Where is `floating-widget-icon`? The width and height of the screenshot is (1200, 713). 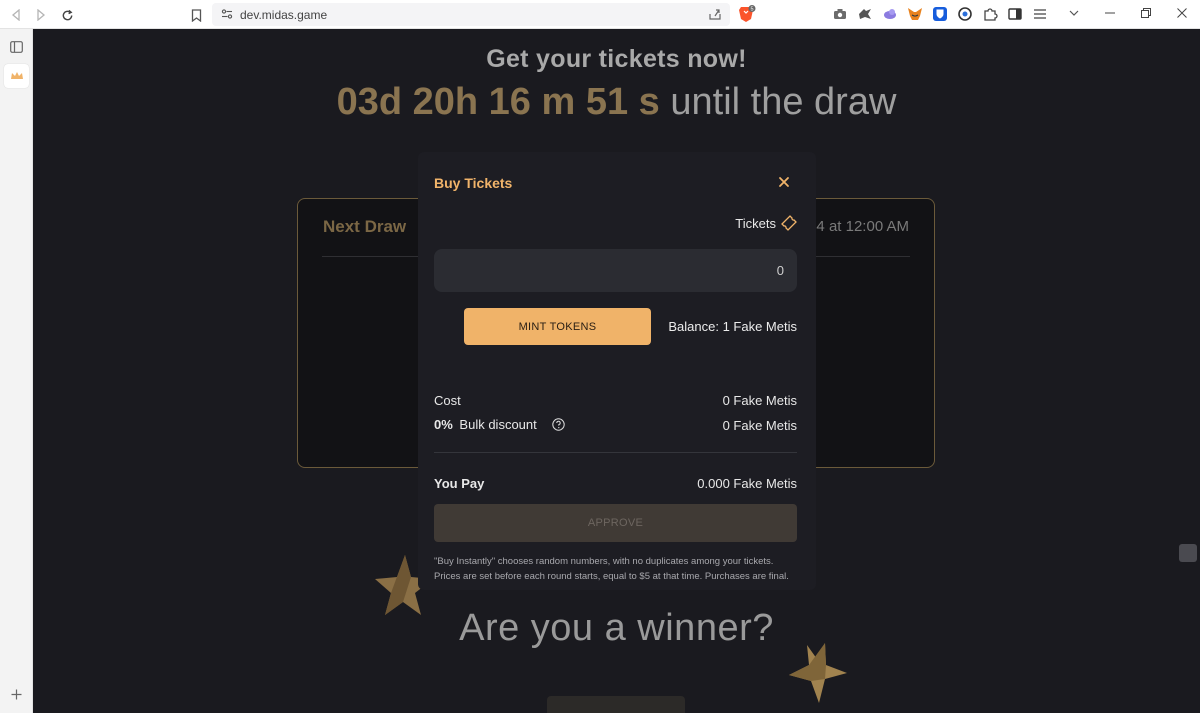
floating-widget-icon is located at coordinates (1188, 553).